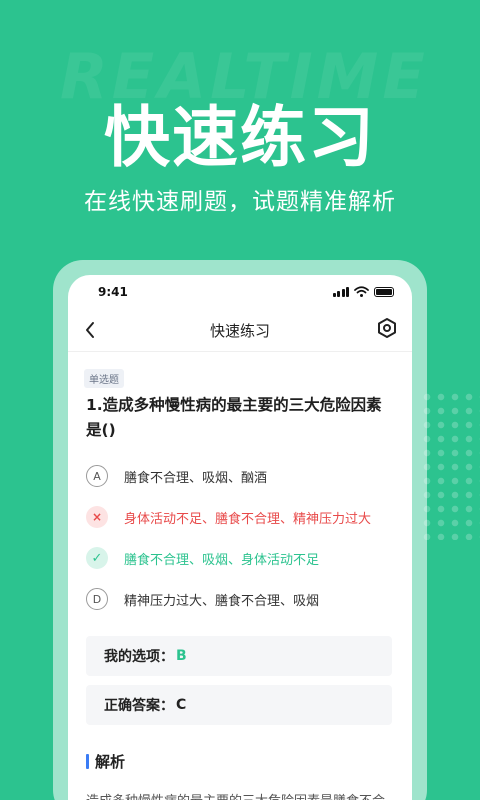 The height and width of the screenshot is (800, 480). I want to click on option-a: A 膳食不合理、吸烟、酗酒, so click(246, 476).